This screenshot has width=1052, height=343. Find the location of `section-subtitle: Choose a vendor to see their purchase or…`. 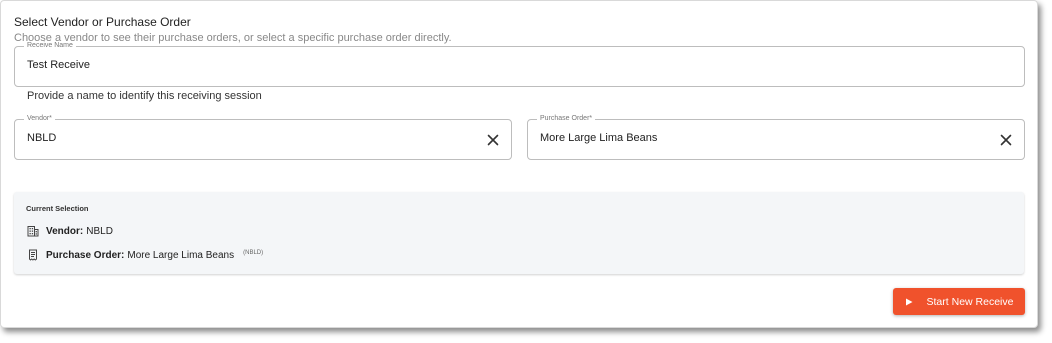

section-subtitle: Choose a vendor to see their purchase or… is located at coordinates (233, 38).